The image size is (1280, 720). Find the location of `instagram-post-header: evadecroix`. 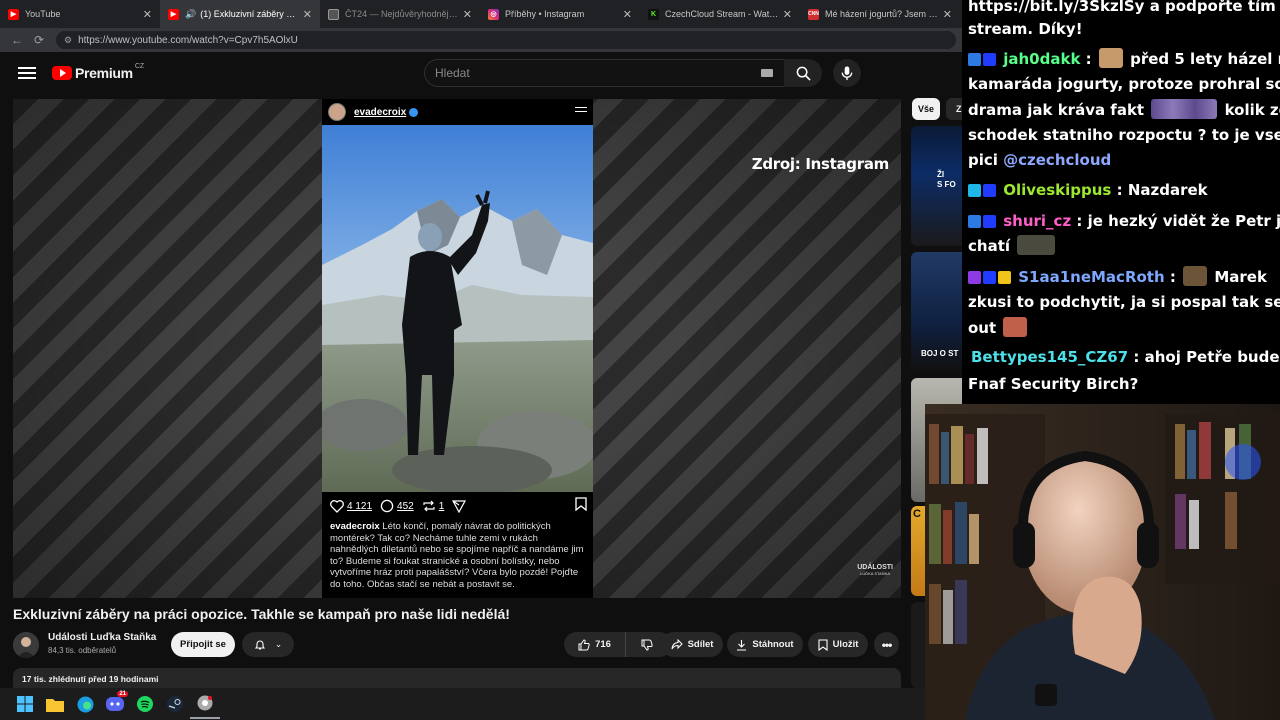

instagram-post-header: evadecroix is located at coordinates (457, 112).